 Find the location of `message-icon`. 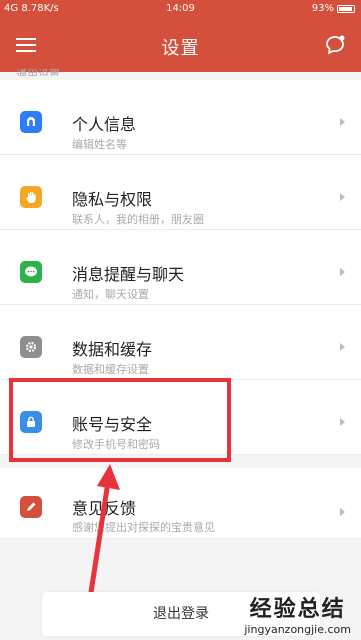

message-icon is located at coordinates (31, 272).